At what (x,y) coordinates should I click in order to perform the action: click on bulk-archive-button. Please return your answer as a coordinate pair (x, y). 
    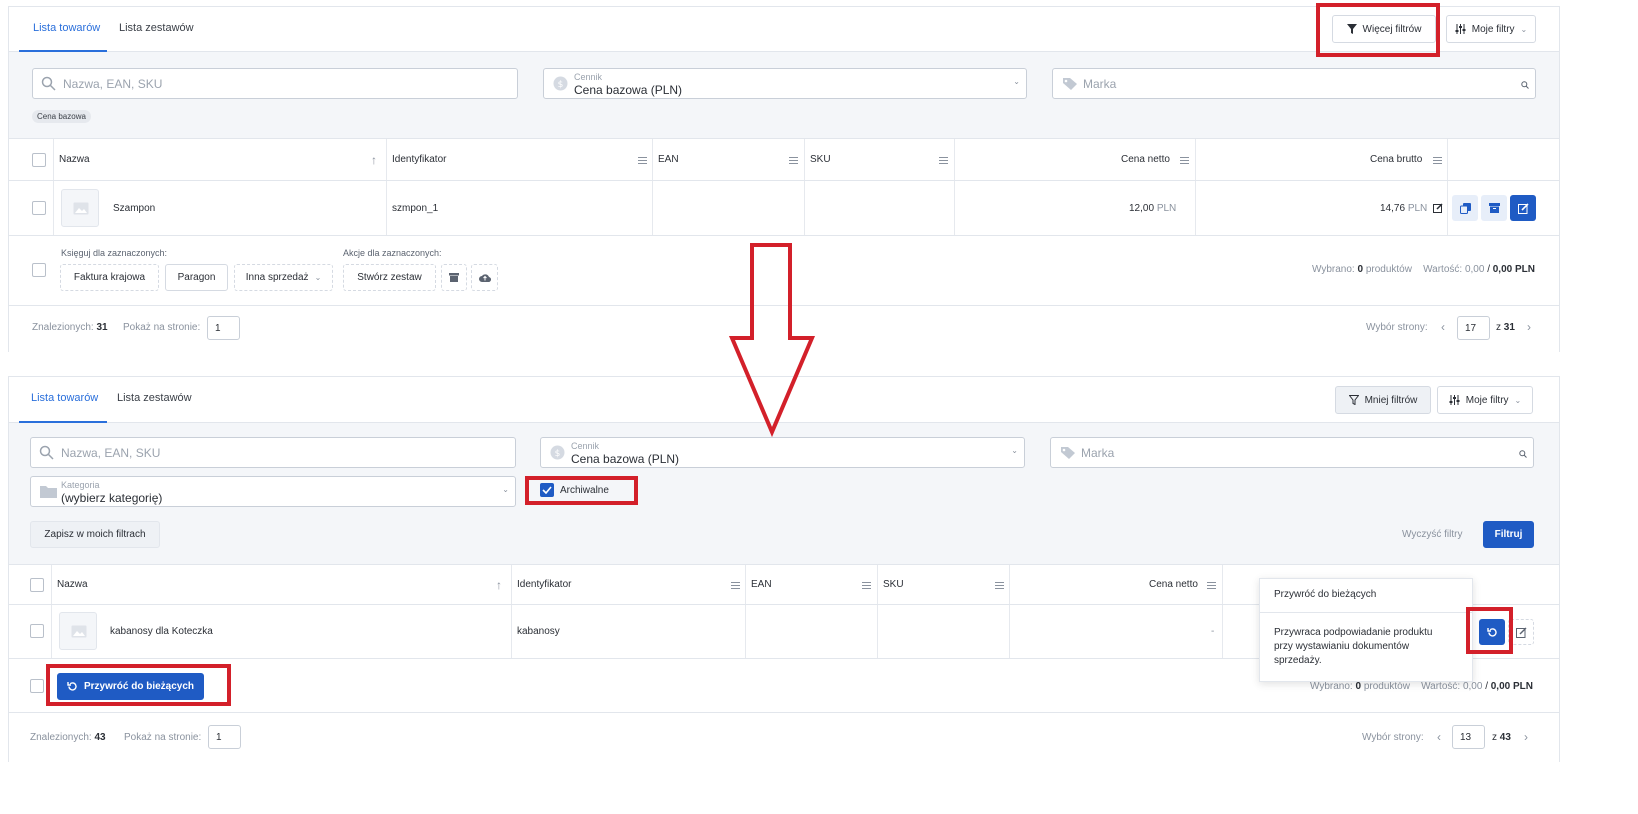
    Looking at the image, I should click on (454, 277).